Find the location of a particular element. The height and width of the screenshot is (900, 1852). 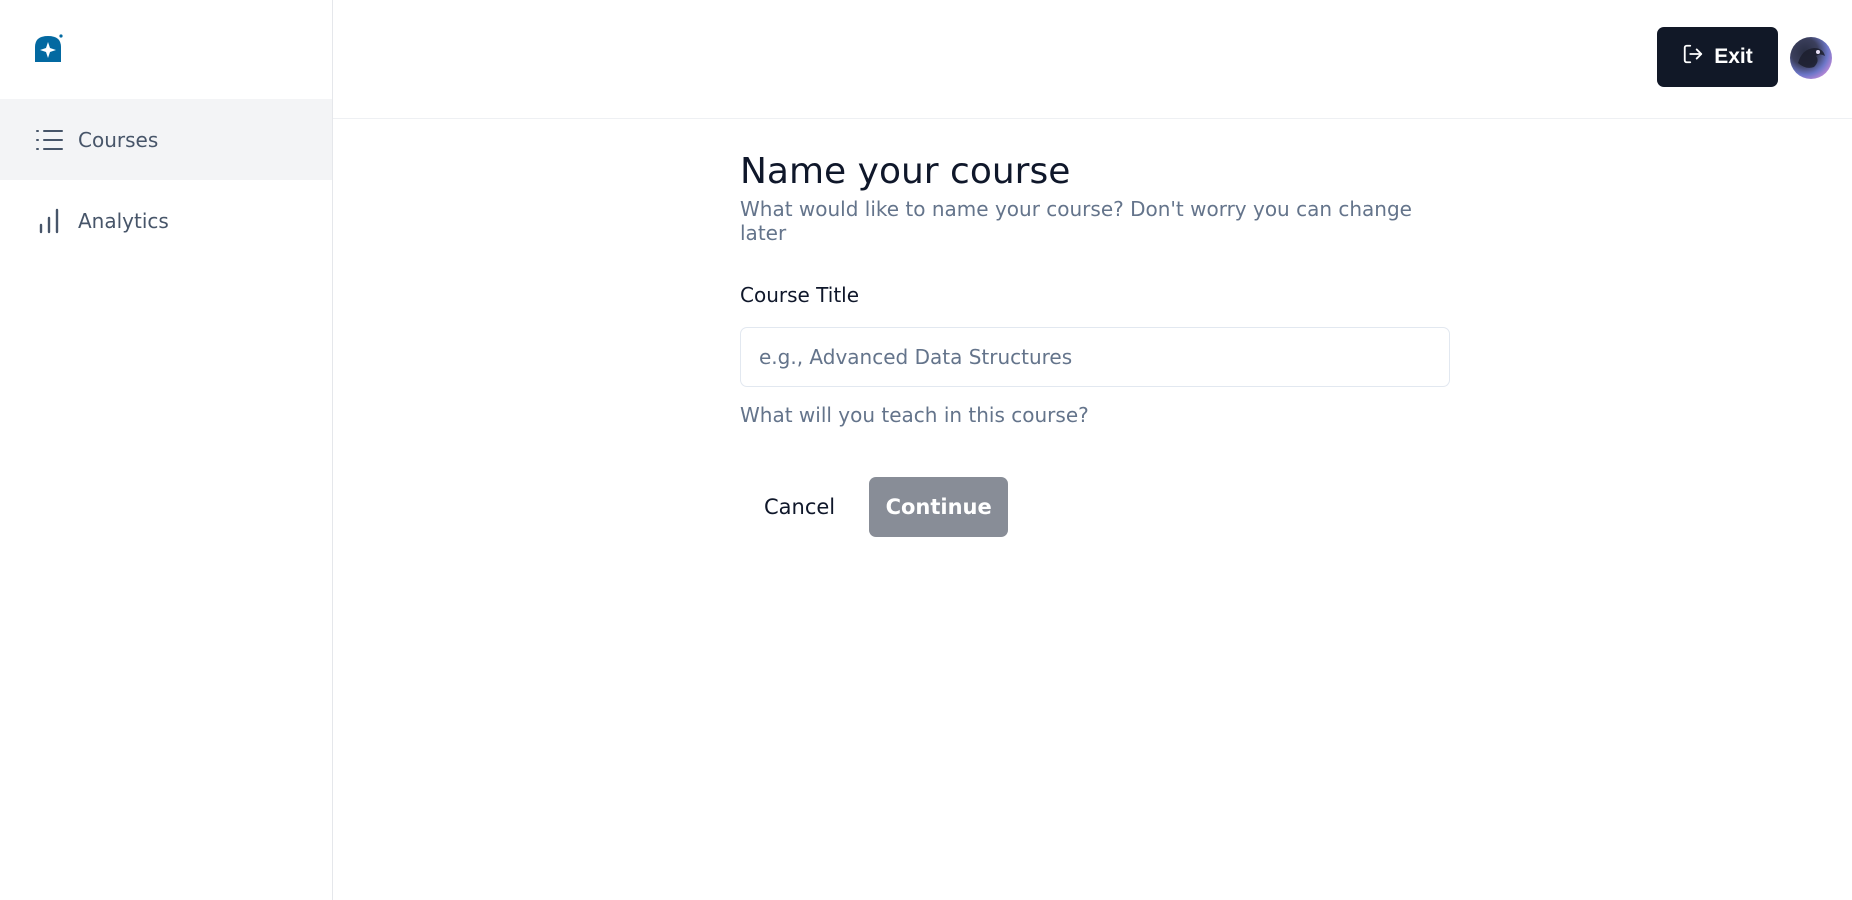

field-hint: What will you teach in this course? is located at coordinates (914, 415).